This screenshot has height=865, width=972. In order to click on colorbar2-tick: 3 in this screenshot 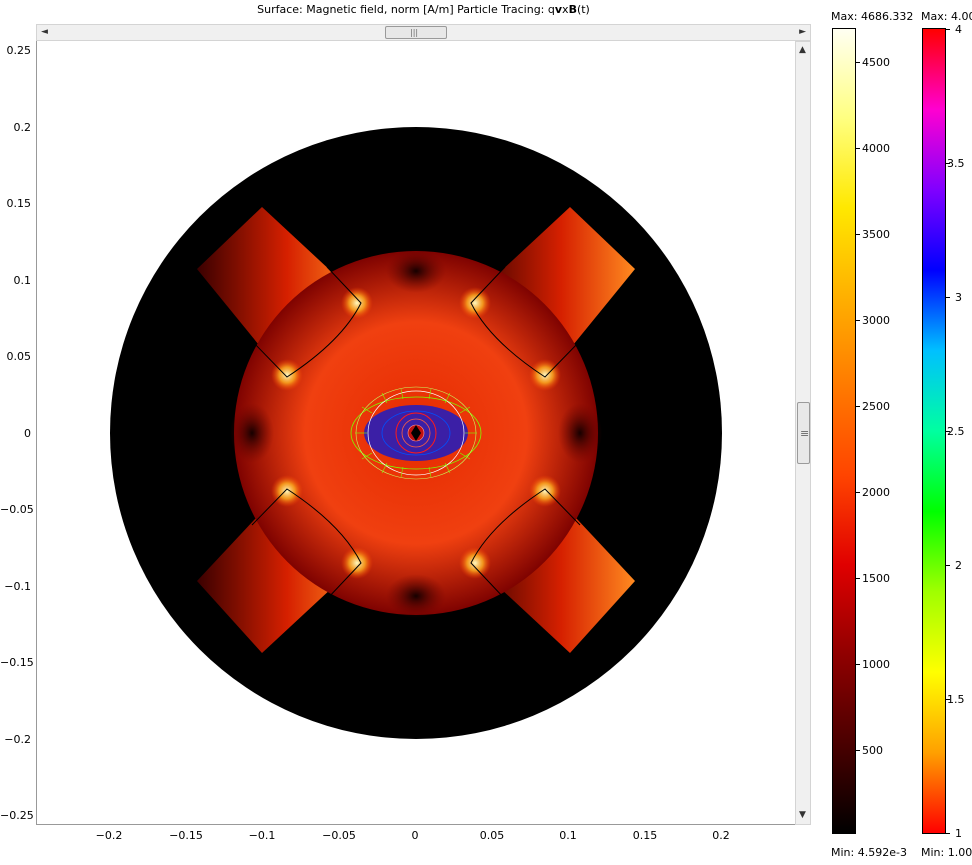, I will do `click(958, 297)`.